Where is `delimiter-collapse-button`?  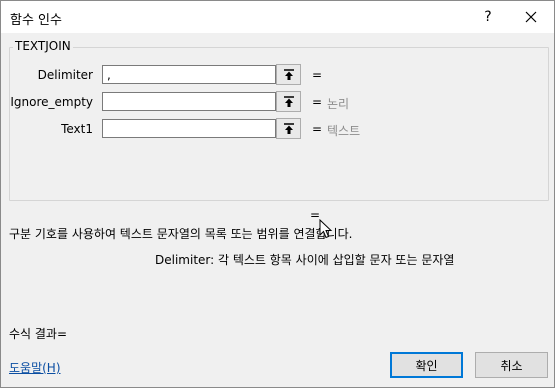 delimiter-collapse-button is located at coordinates (288, 74).